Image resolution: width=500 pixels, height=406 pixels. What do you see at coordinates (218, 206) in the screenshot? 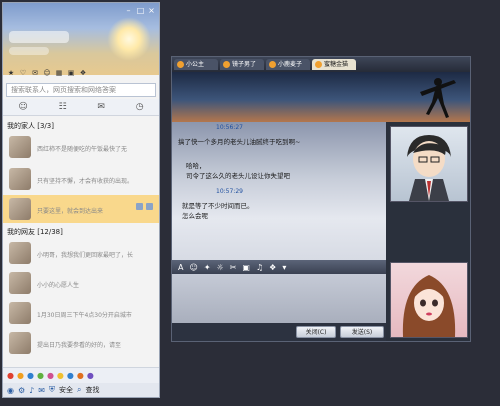
I see `message-line: 就是等了不少时间而已。` at bounding box center [218, 206].